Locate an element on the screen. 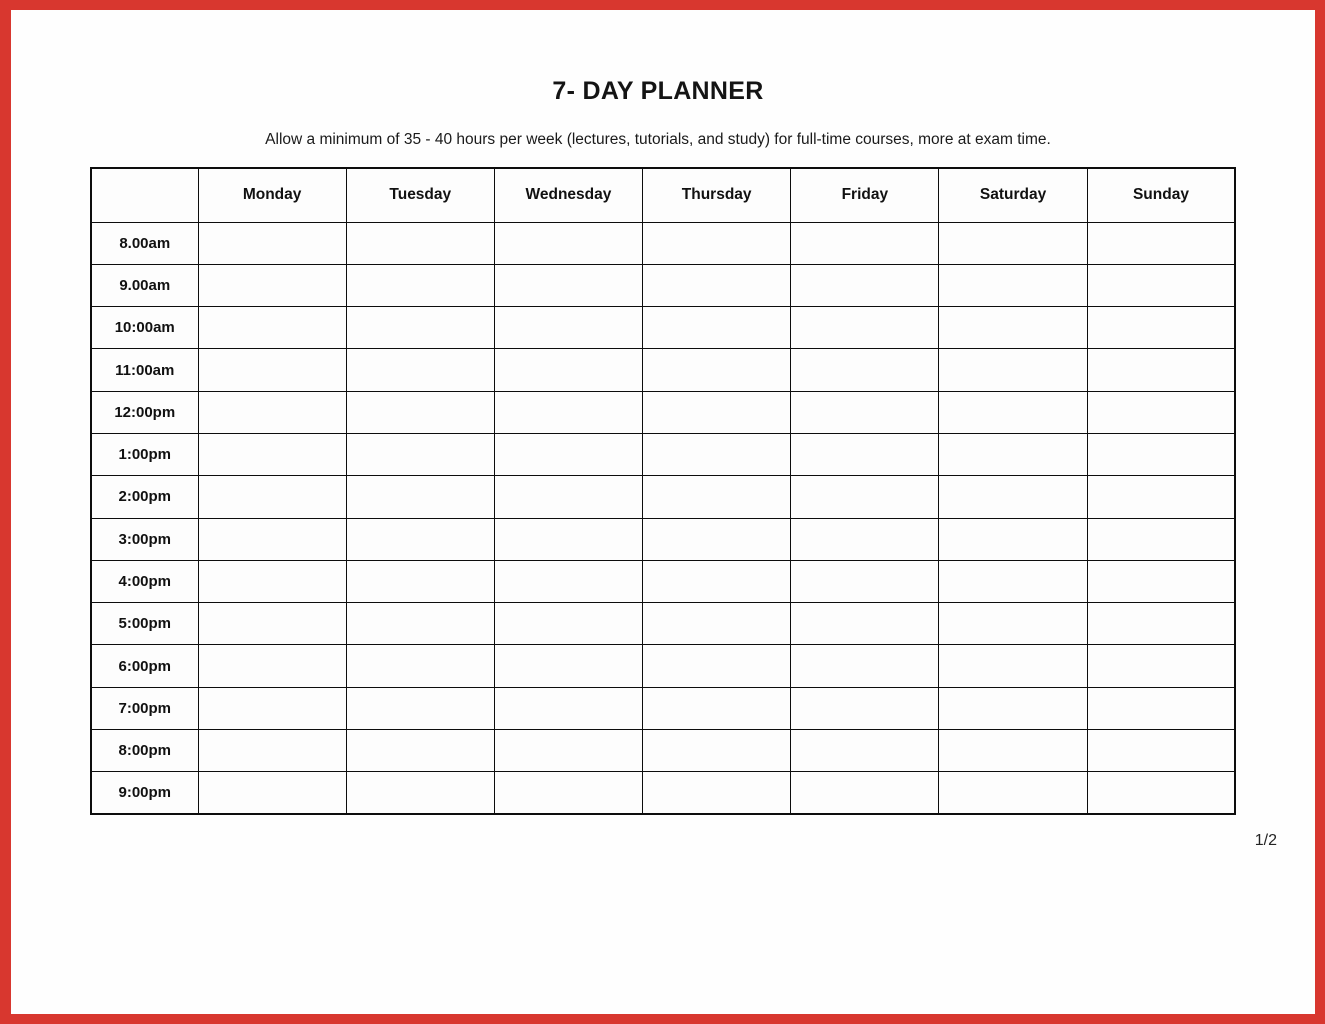 The height and width of the screenshot is (1024, 1325). table-row: 4:00pm is located at coordinates (663, 581).